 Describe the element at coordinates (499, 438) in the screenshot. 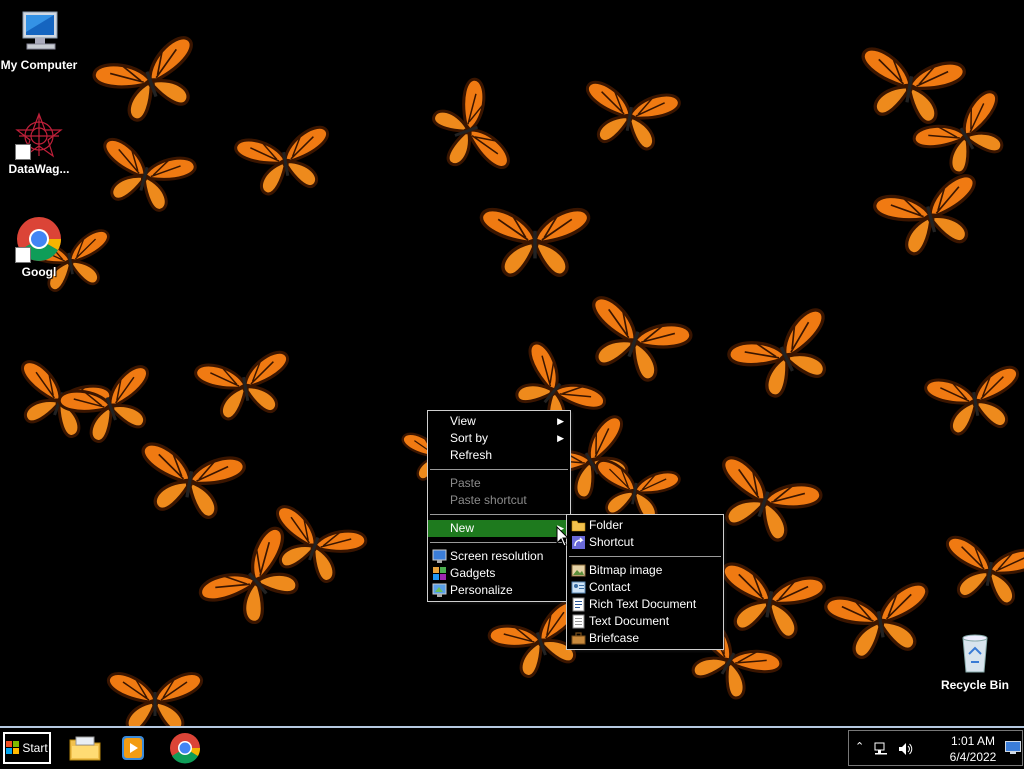

I see `menu-item-sort-by: Sort by ▶` at that location.